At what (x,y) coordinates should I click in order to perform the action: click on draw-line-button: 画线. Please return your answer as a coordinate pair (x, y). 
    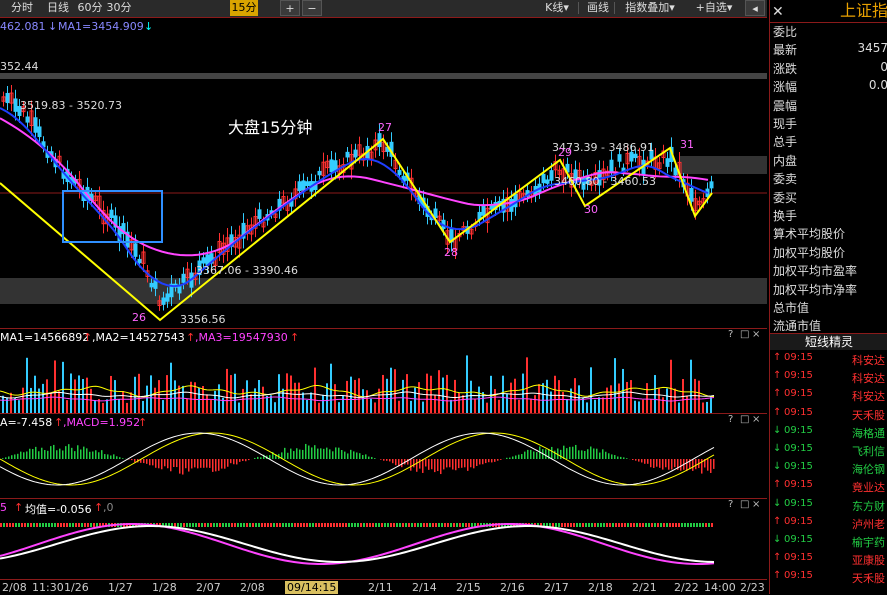
    Looking at the image, I should click on (598, 8).